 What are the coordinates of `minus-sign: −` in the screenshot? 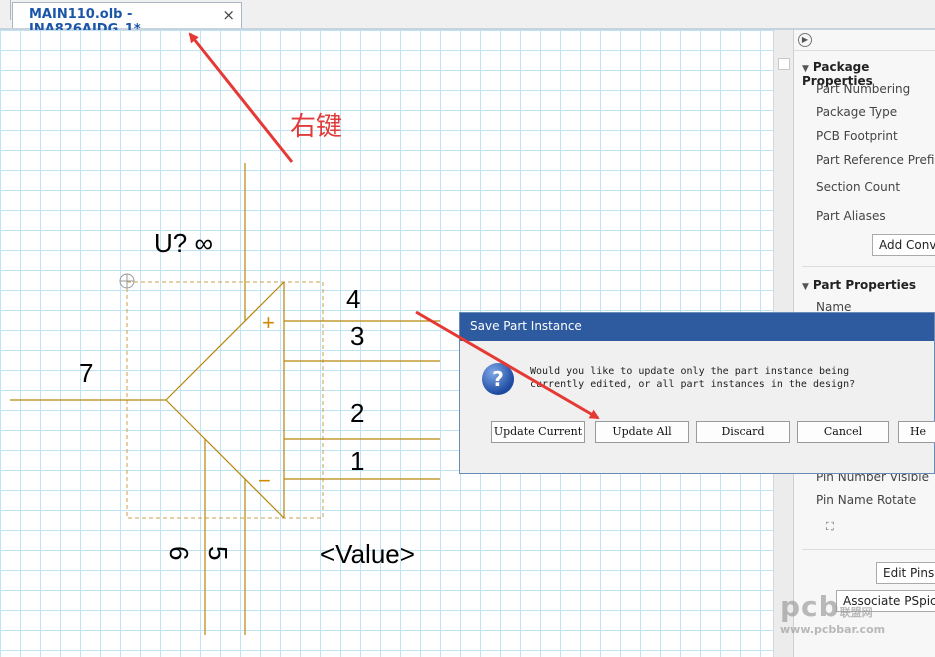 It's located at (264, 480).